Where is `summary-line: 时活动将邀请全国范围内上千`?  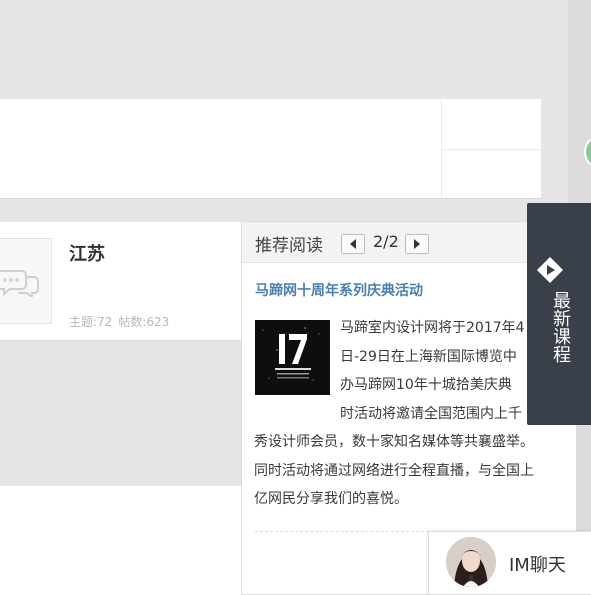
summary-line: 时活动将邀请全国范围内上千 is located at coordinates (431, 413).